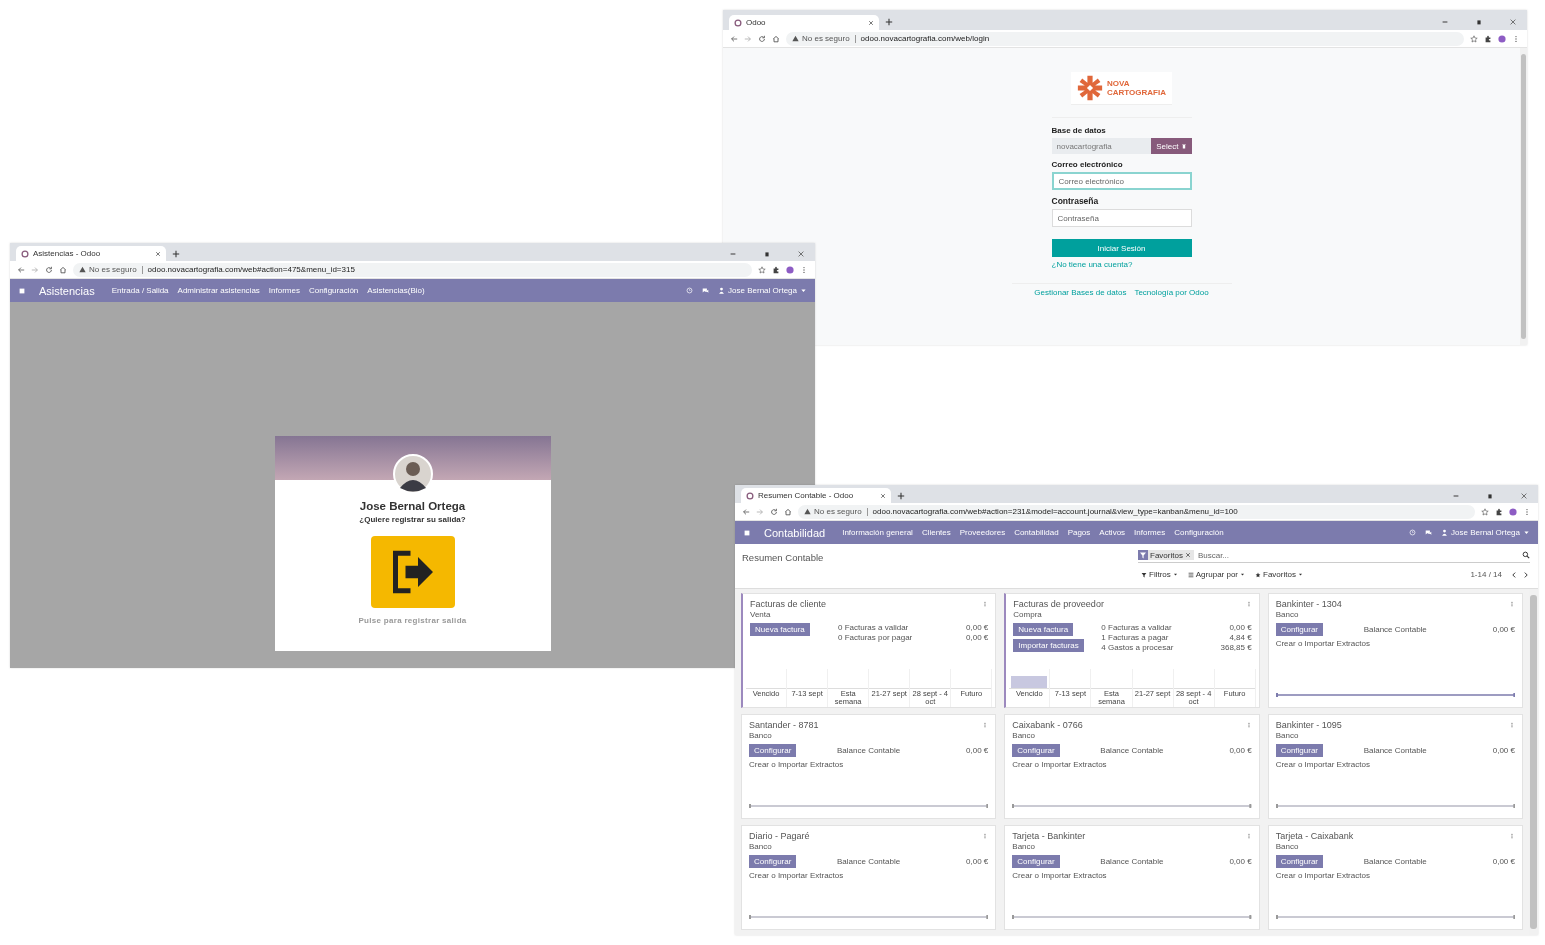 This screenshot has height=945, width=1545. Describe the element at coordinates (899, 637) in the screenshot. I see `summary-link: 0 Facturas por pagar` at that location.